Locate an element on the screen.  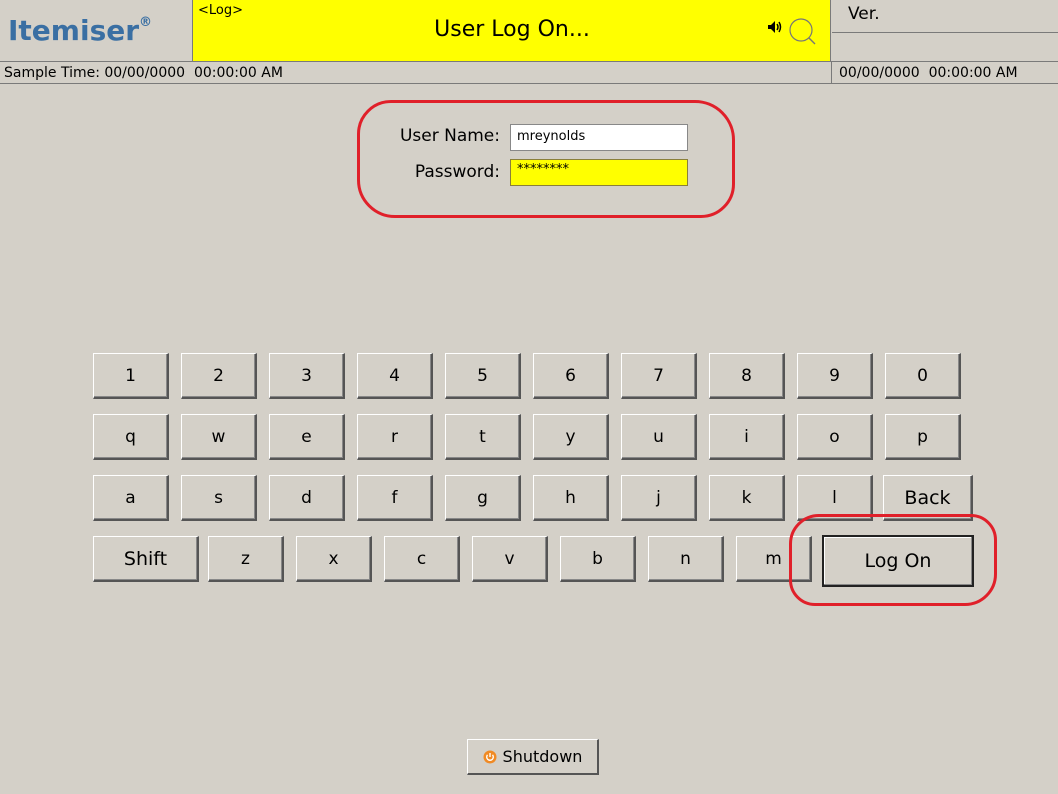
key-m: m is located at coordinates (774, 559).